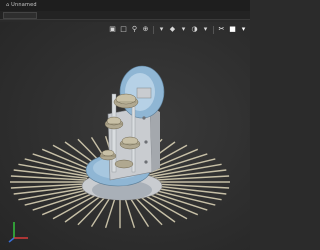  What do you see at coordinates (112, 29) in the screenshot?
I see `view-cube-icon: ▣` at bounding box center [112, 29].